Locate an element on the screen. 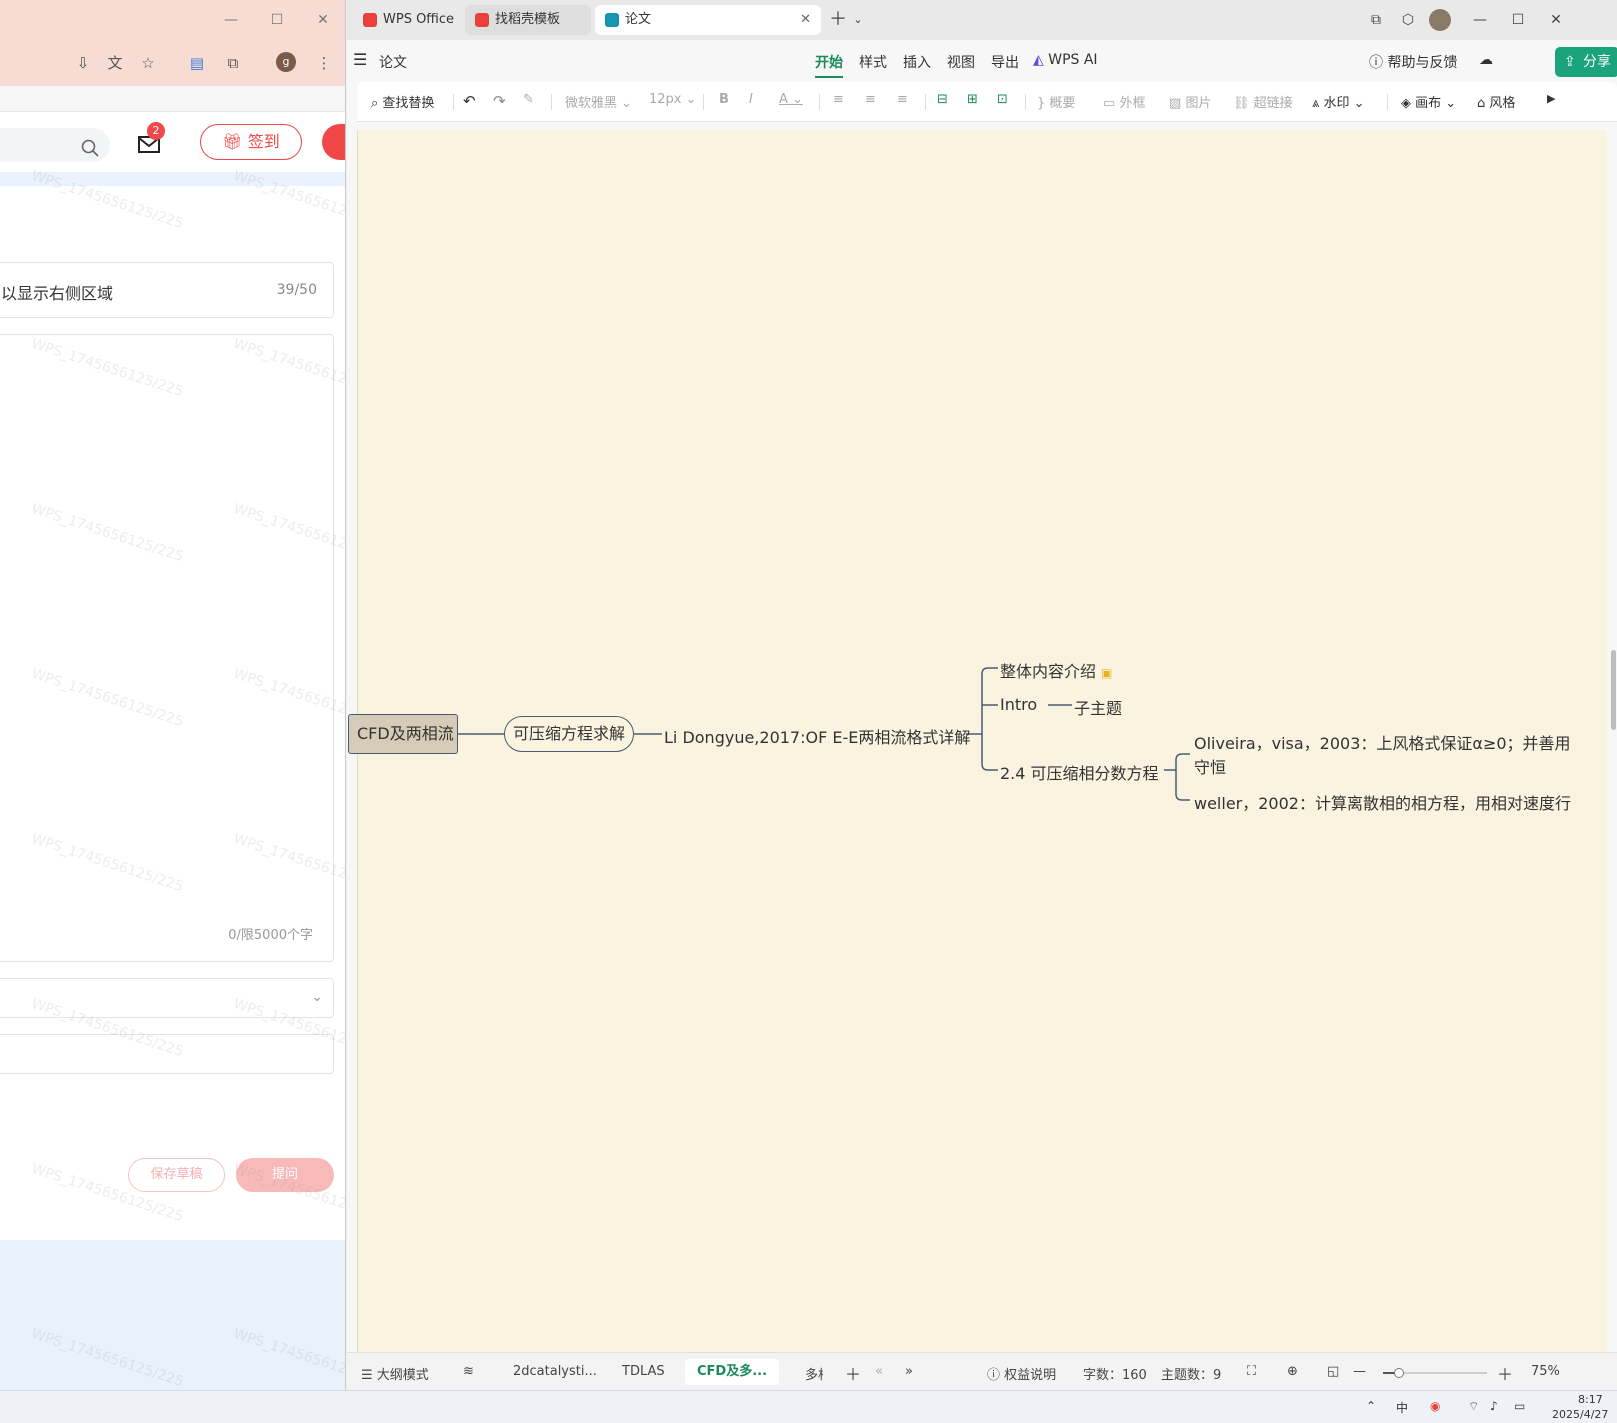 This screenshot has width=1617, height=1423. find-replace-button: ⌕ 查找替换 is located at coordinates (402, 101).